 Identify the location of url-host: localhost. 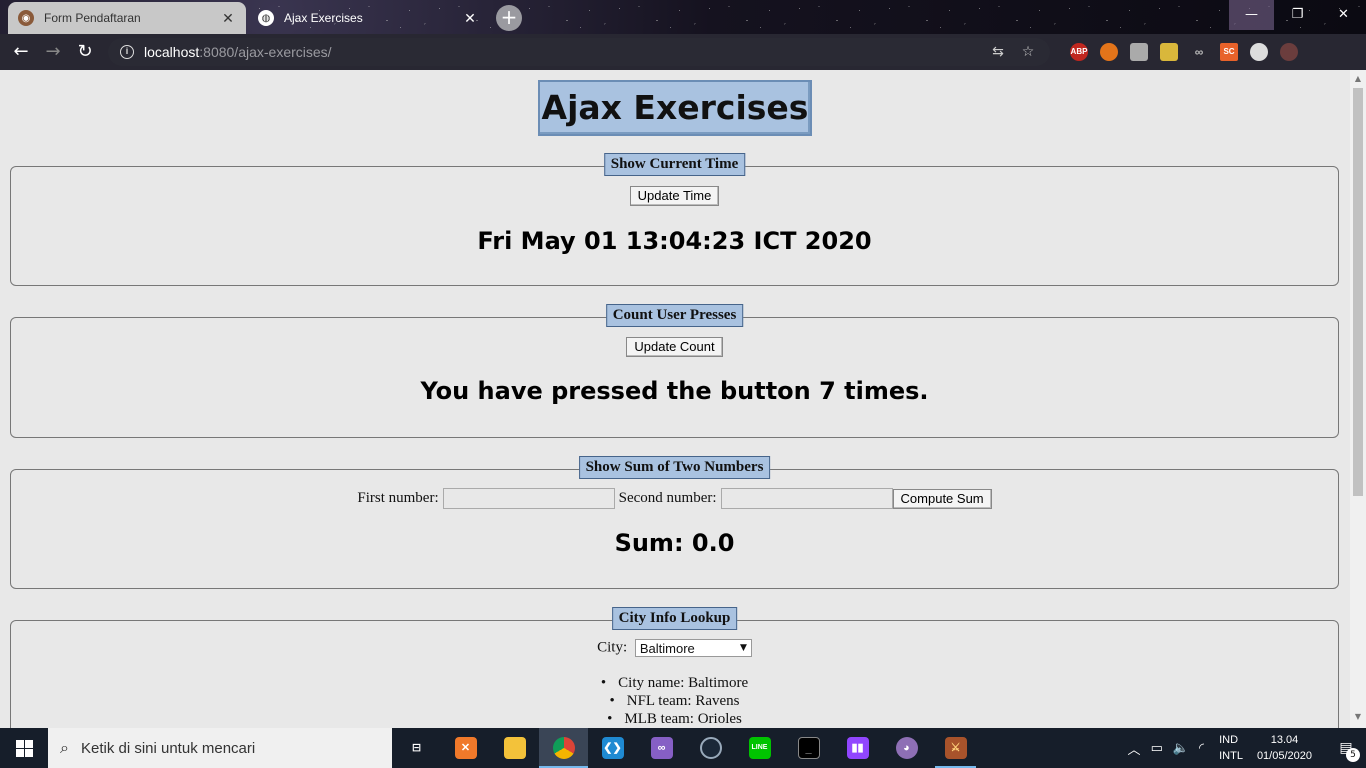
(172, 52).